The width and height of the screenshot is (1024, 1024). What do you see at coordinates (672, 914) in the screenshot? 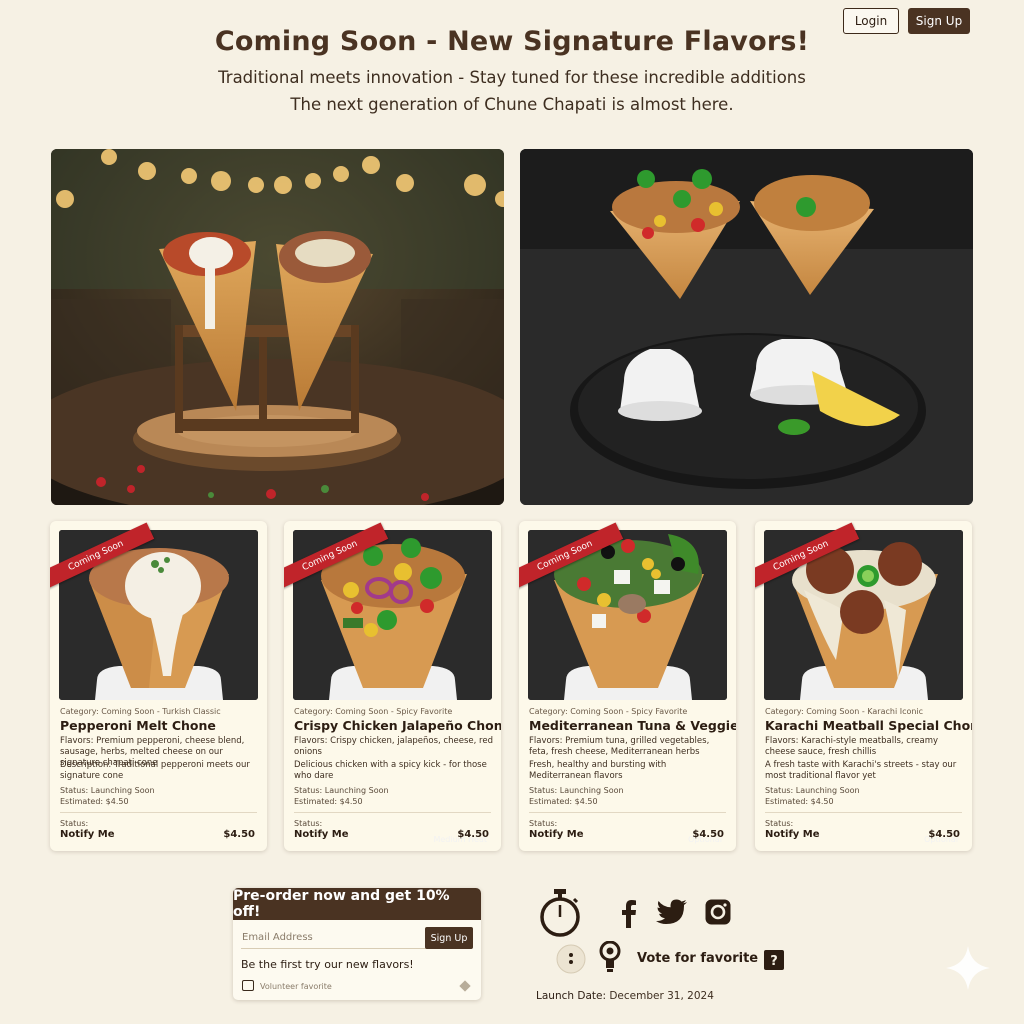
I see `twitter-icon` at bounding box center [672, 914].